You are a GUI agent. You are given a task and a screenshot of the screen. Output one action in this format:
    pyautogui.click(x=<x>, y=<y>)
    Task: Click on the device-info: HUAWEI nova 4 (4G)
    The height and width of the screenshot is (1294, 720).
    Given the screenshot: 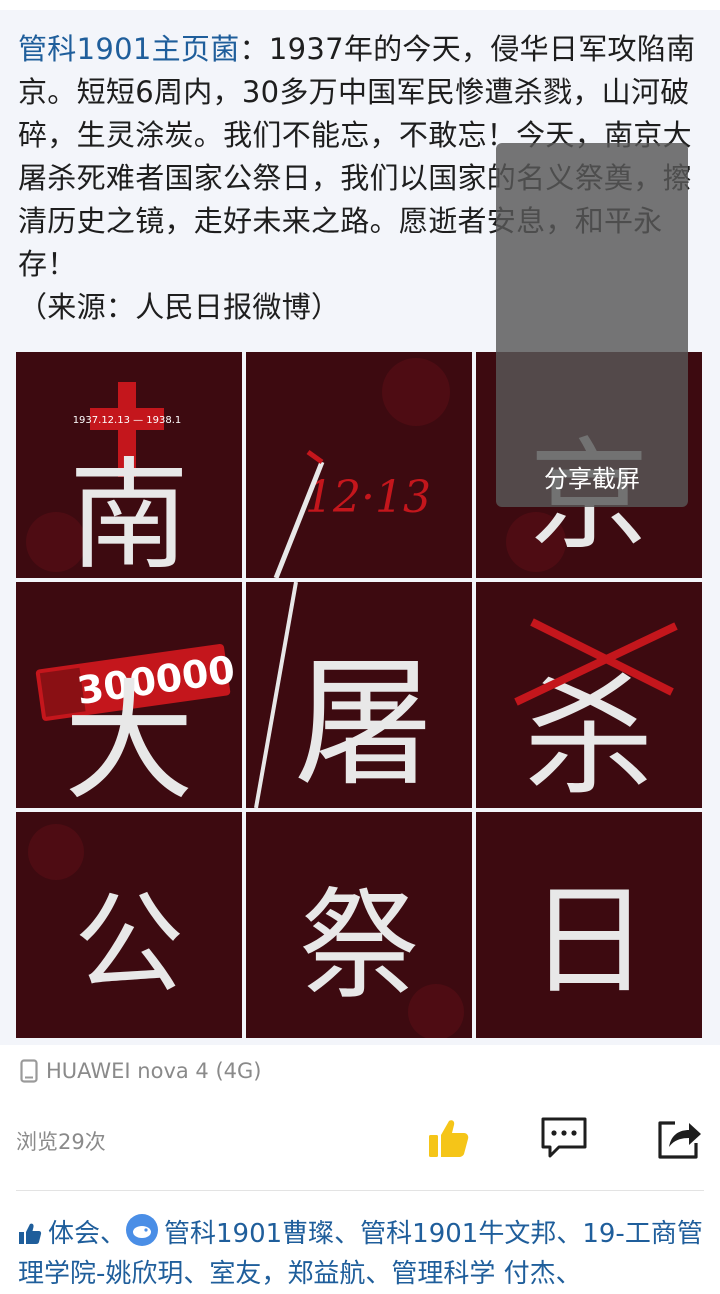 What is the action you would take?
    pyautogui.click(x=140, y=1071)
    